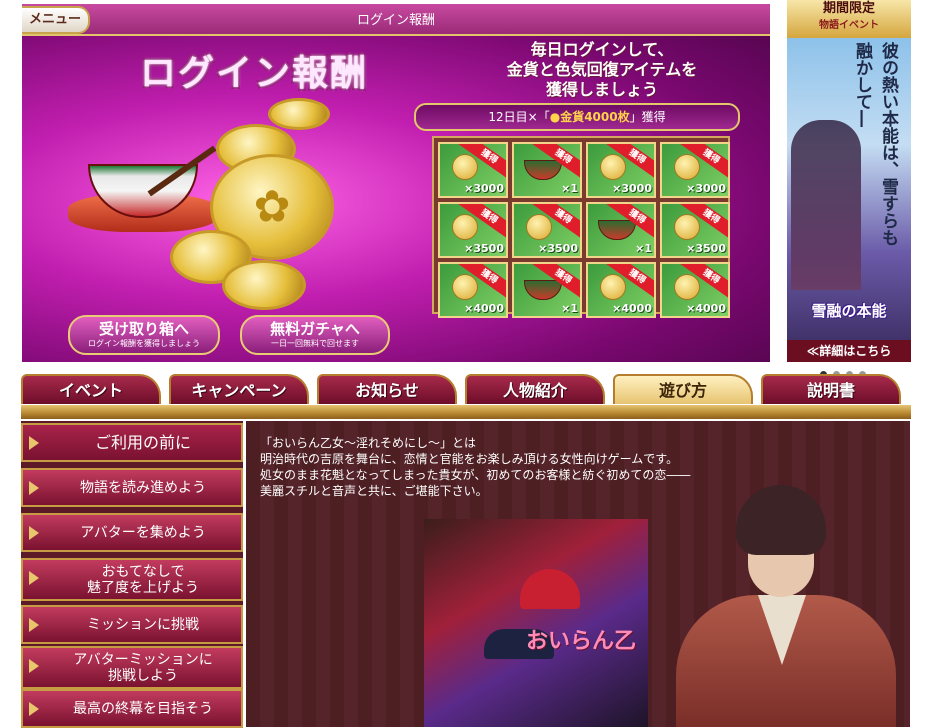 This screenshot has width=936, height=728. What do you see at coordinates (781, 520) in the screenshot?
I see `character-hair` at bounding box center [781, 520].